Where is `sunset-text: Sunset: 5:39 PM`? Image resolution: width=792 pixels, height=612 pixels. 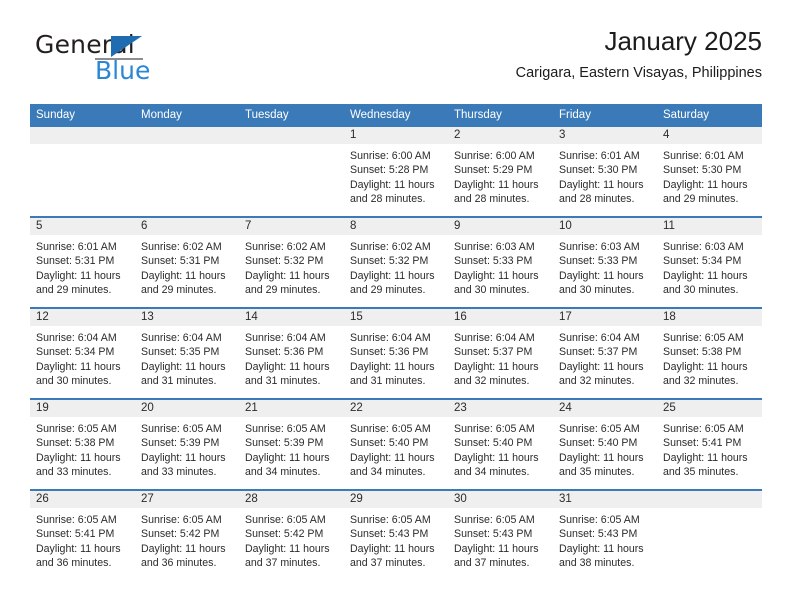
sunset-text: Sunset: 5:39 PM is located at coordinates (284, 443).